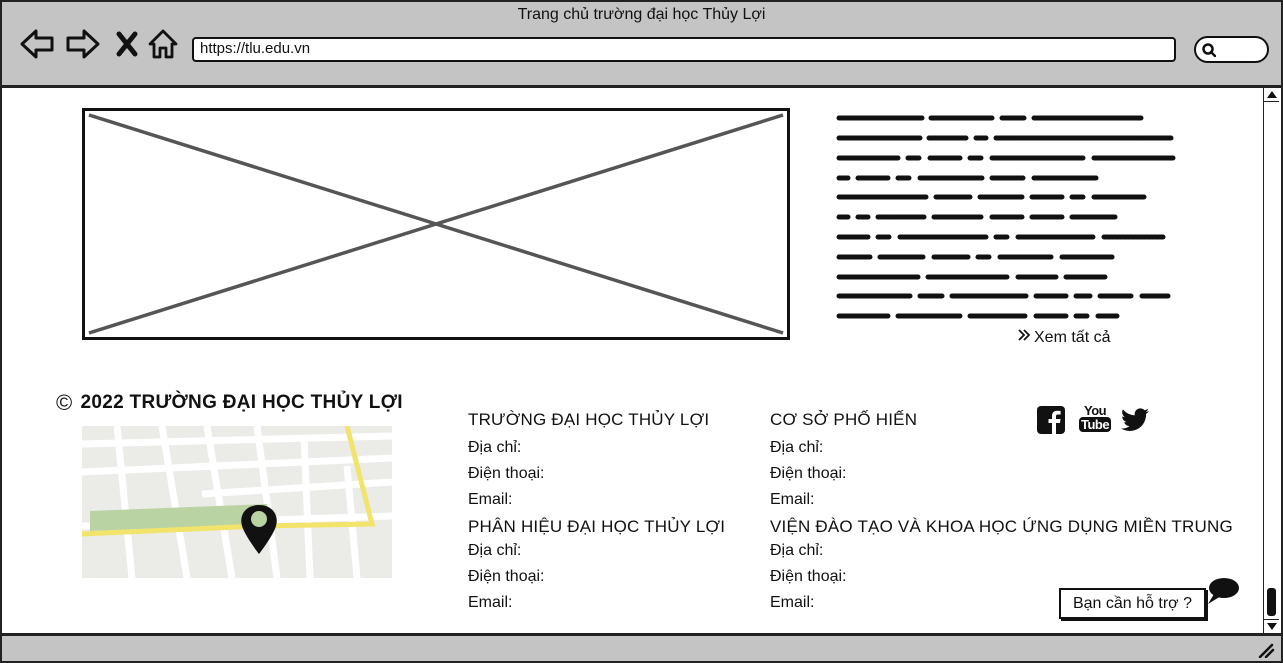 Image resolution: width=1283 pixels, height=663 pixels. What do you see at coordinates (1024, 337) in the screenshot?
I see `double-chevron-right-icon` at bounding box center [1024, 337].